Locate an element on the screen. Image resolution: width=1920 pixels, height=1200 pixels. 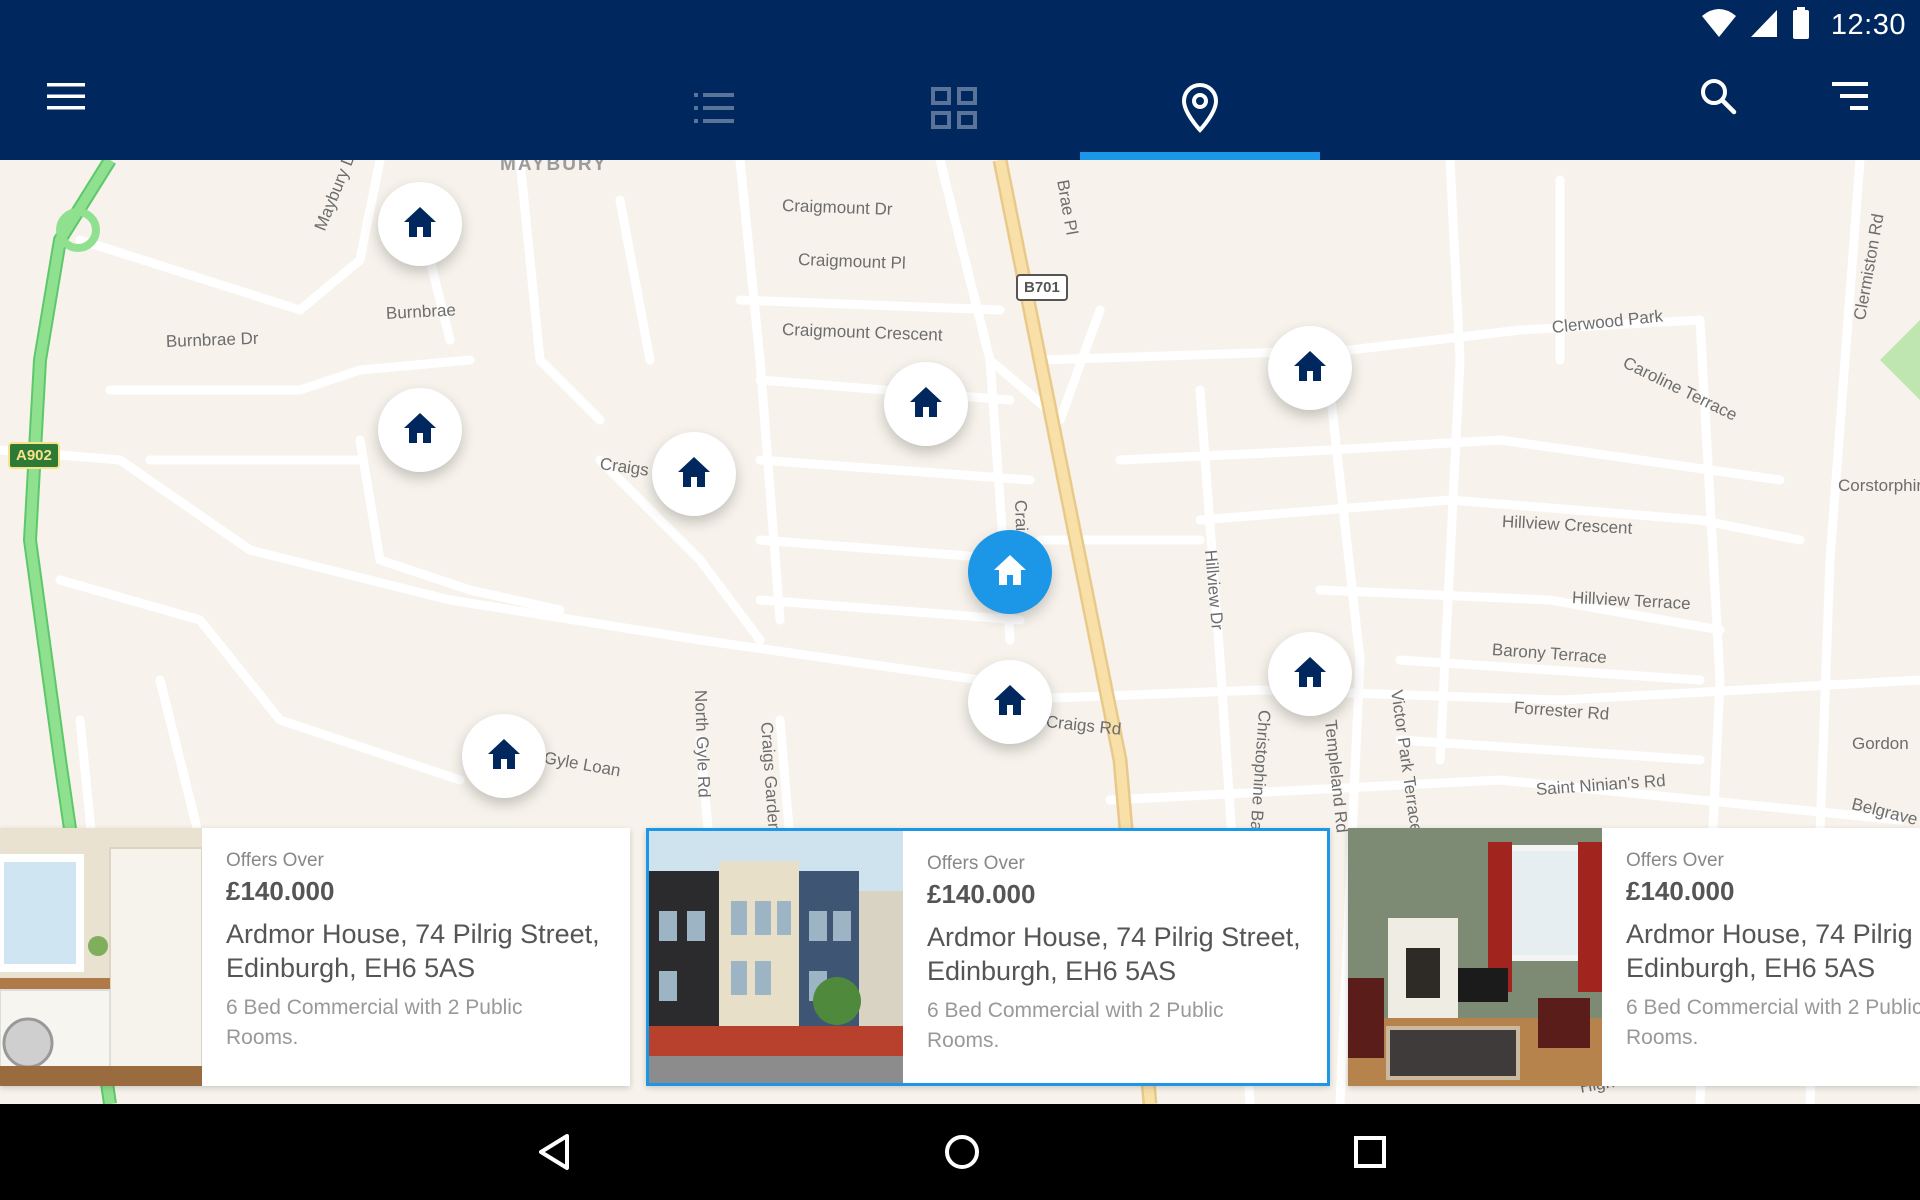
grid-icon is located at coordinates (954, 110).